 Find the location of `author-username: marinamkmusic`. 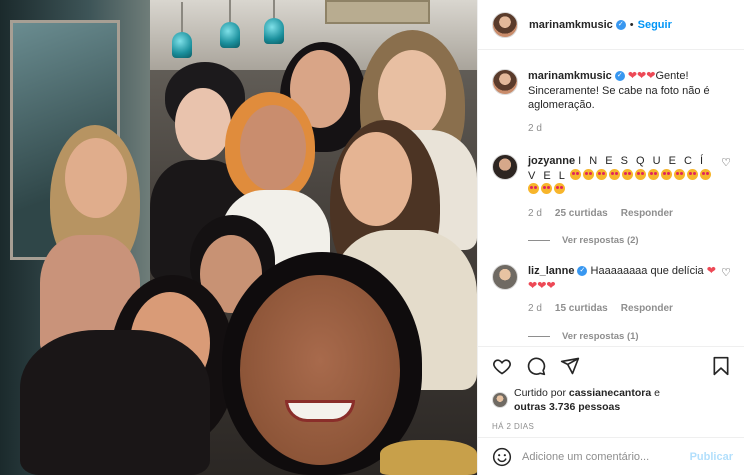

author-username: marinamkmusic is located at coordinates (571, 25).